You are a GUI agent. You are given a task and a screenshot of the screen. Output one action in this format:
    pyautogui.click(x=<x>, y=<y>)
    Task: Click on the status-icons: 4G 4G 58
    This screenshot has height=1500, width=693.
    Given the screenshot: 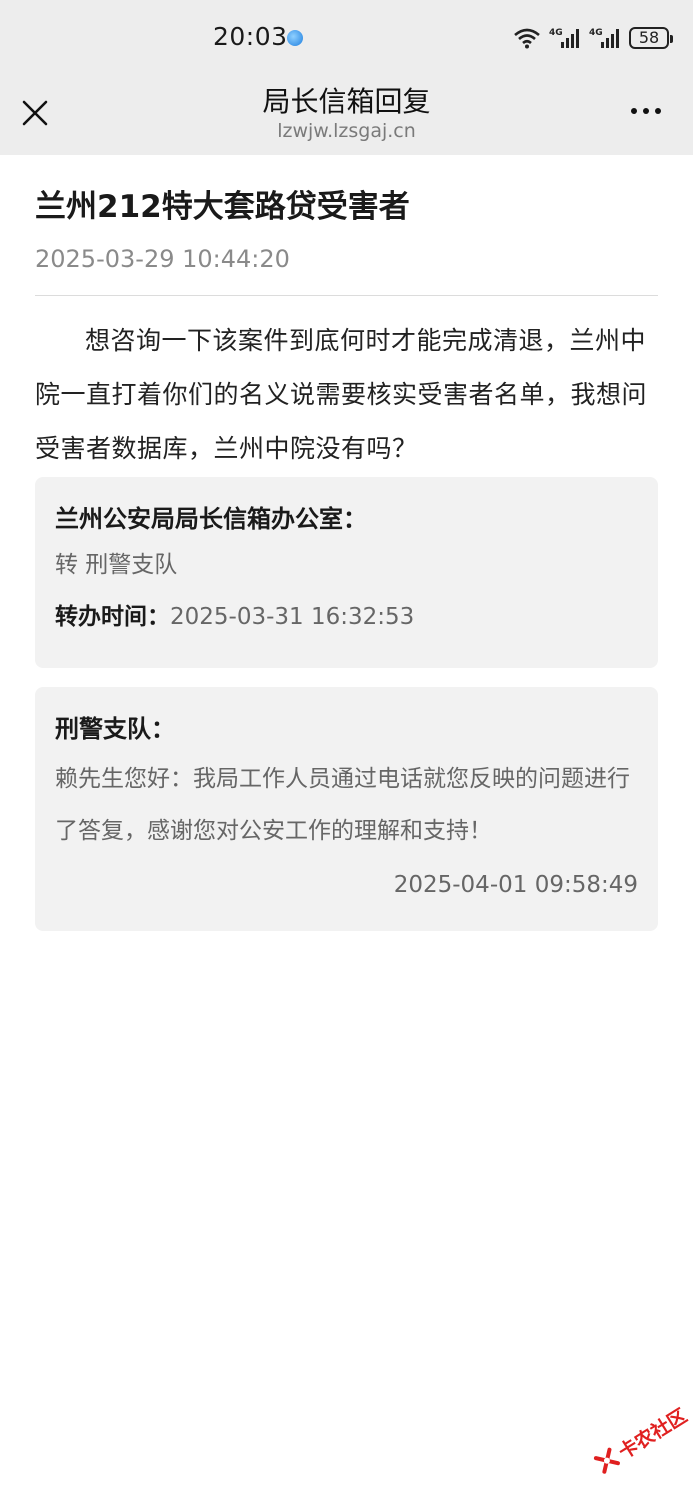 What is the action you would take?
    pyautogui.click(x=593, y=38)
    